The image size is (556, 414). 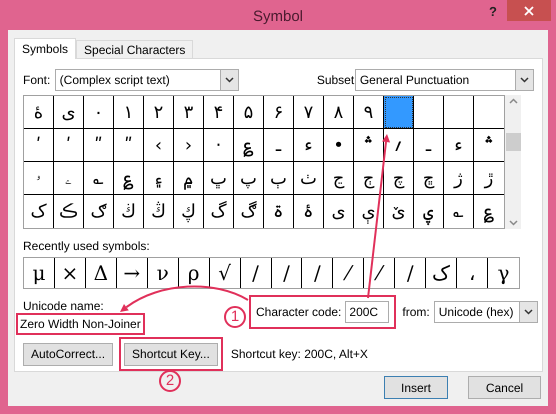 What do you see at coordinates (513, 101) in the screenshot?
I see `scroll-up-icon` at bounding box center [513, 101].